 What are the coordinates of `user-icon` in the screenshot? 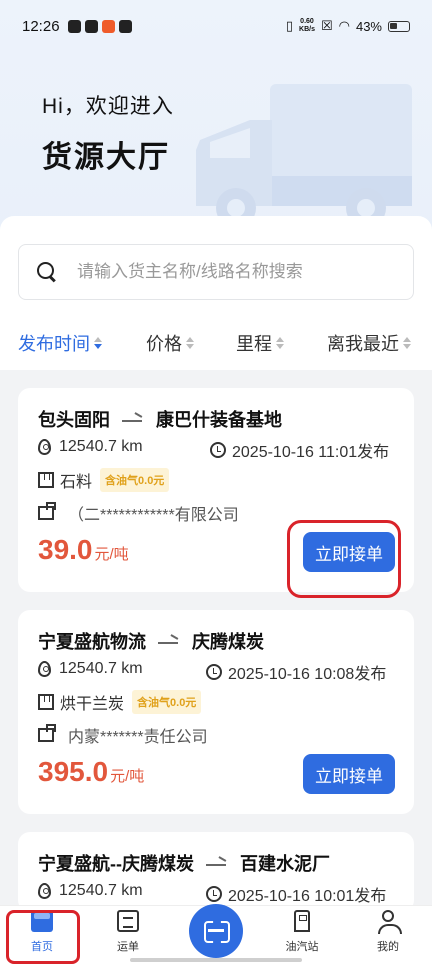 It's located at (390, 922).